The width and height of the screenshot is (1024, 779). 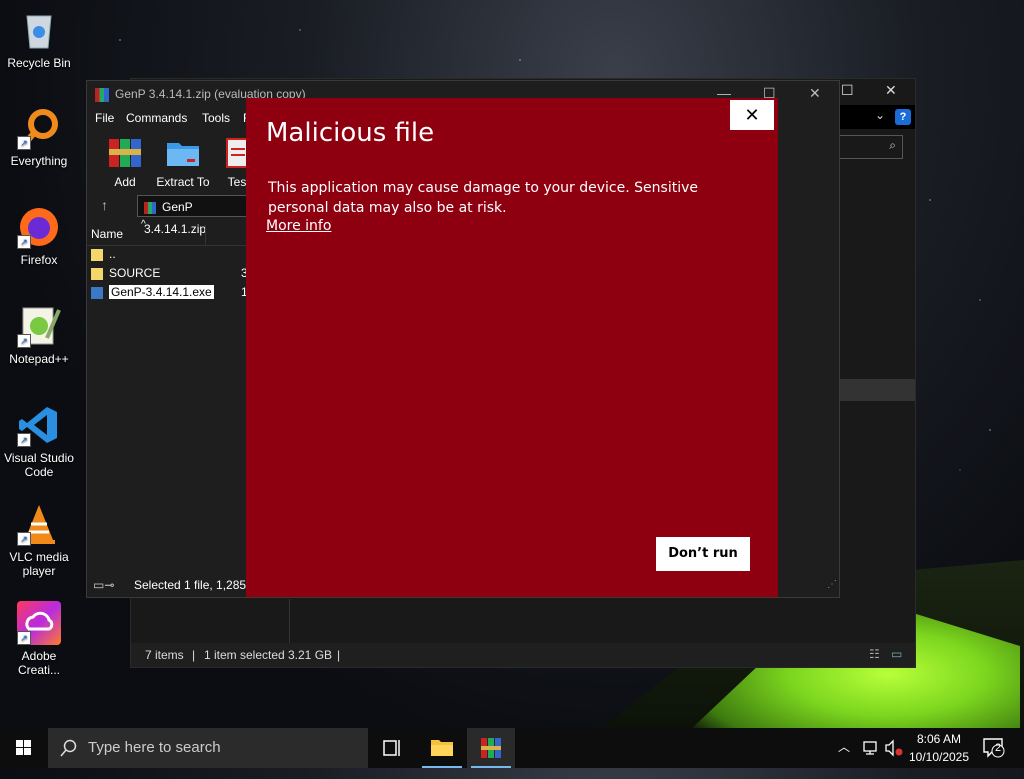 What do you see at coordinates (310, 655) in the screenshot?
I see `status-size: 3.21 GB` at bounding box center [310, 655].